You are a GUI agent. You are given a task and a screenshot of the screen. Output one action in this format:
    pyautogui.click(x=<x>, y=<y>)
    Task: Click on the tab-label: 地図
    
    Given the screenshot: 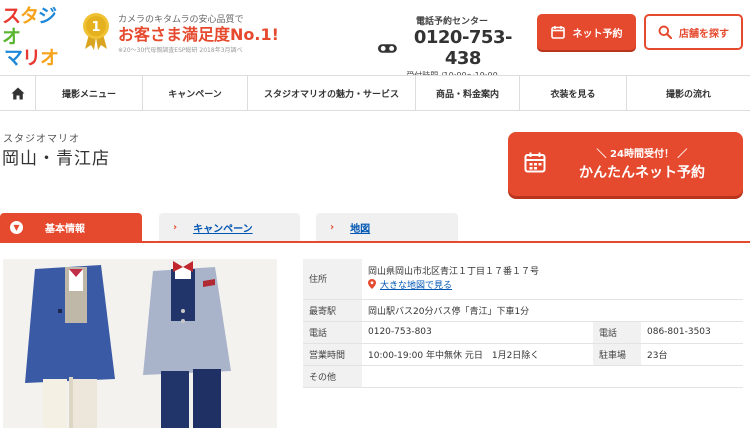 What is the action you would take?
    pyautogui.click(x=360, y=229)
    